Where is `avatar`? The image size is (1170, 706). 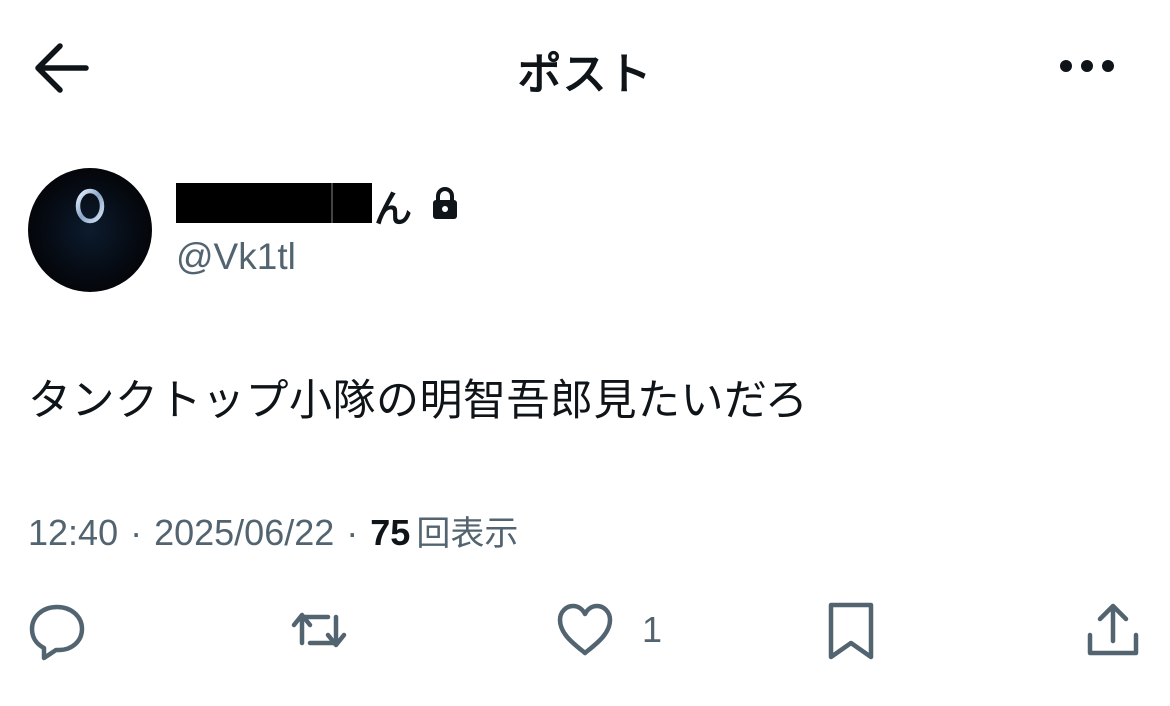
avatar is located at coordinates (90, 230).